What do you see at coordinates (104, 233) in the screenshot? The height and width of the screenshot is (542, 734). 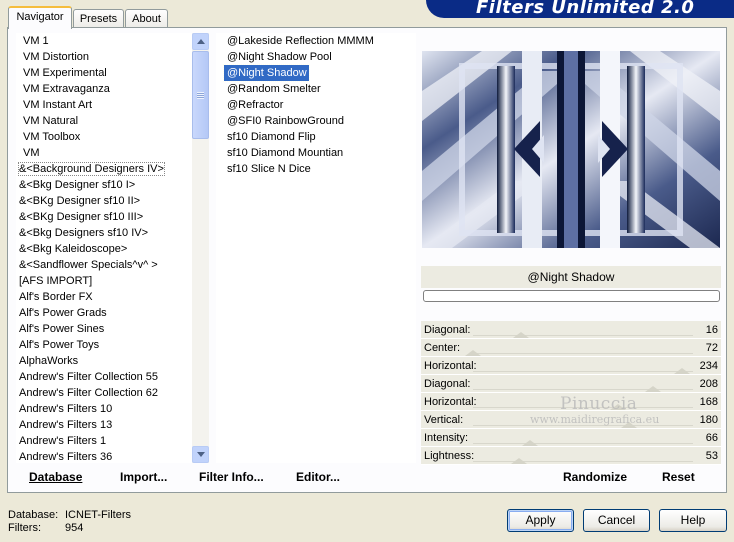 I see `category-item: &<Bkg Designers sf10 IV>` at bounding box center [104, 233].